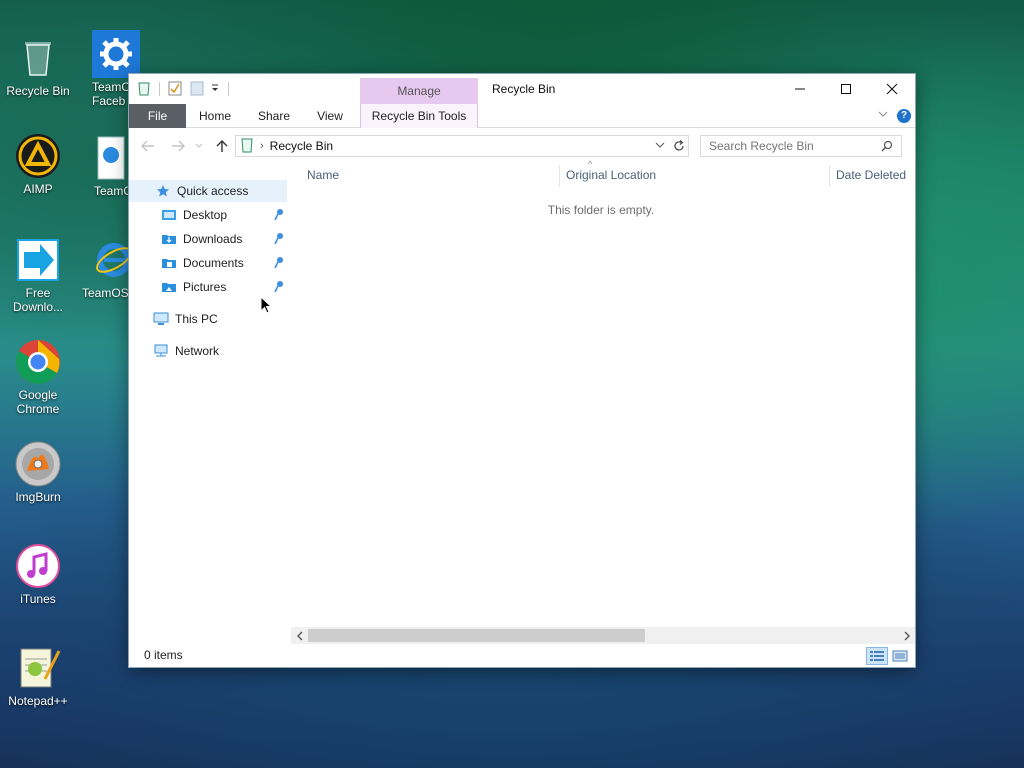 The height and width of the screenshot is (768, 1024). I want to click on search-icon, so click(887, 147).